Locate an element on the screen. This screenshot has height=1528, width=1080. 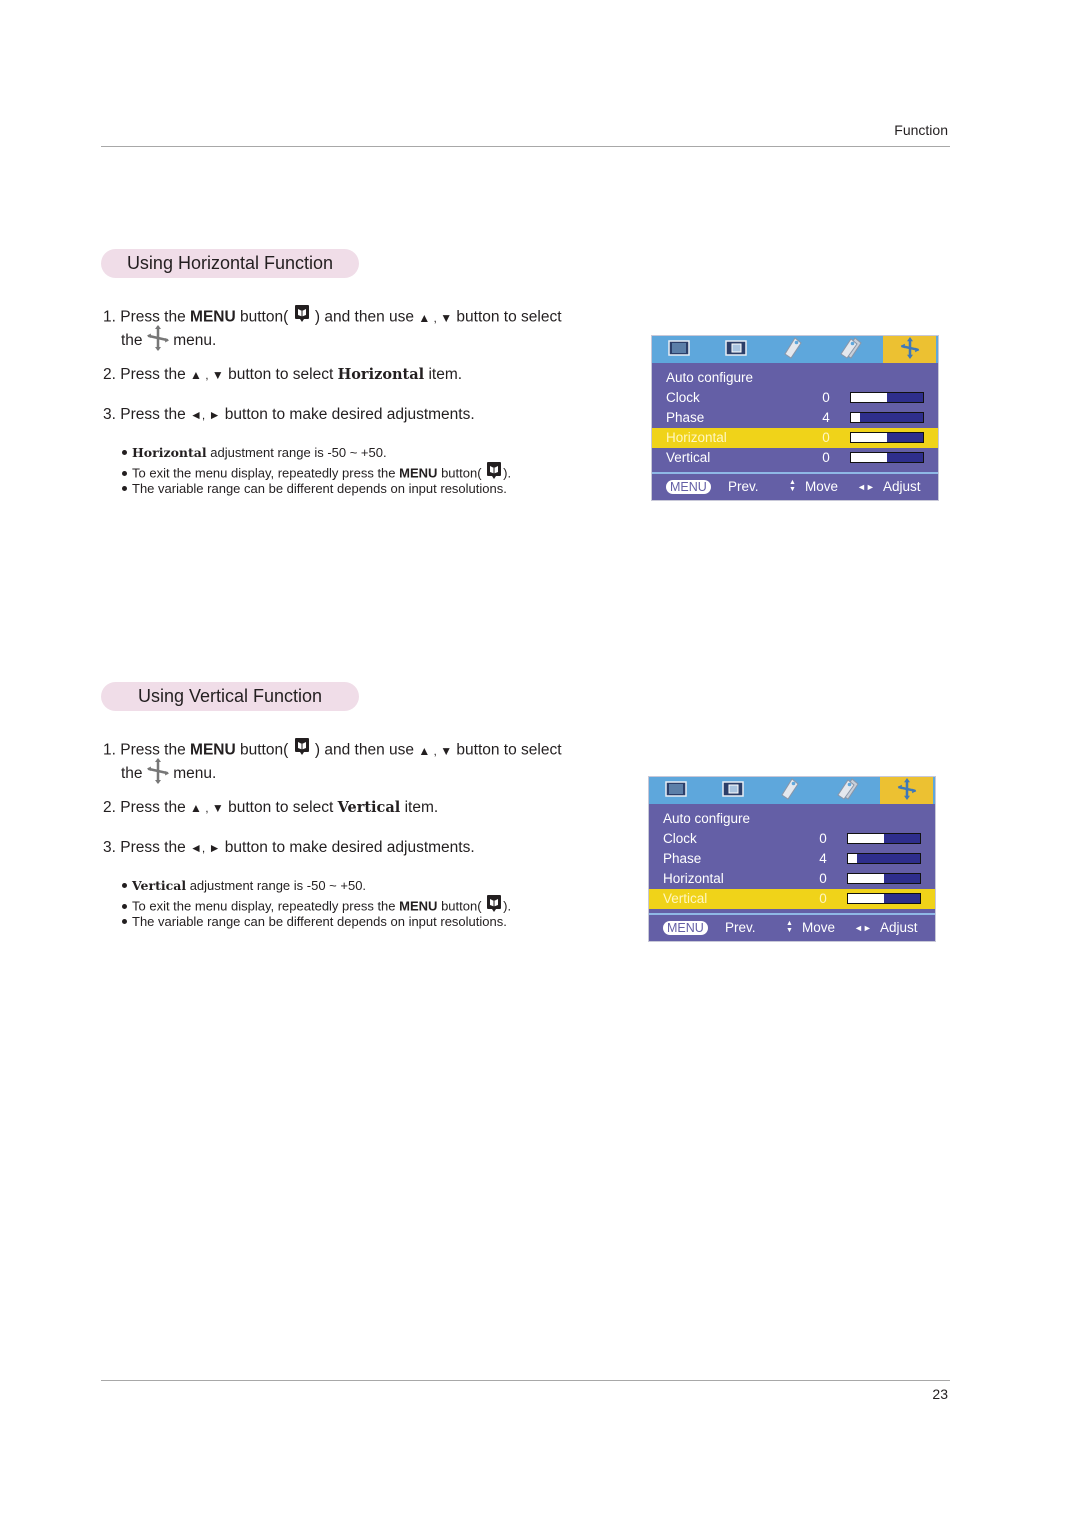
osd-adjust-label: Adjust is located at coordinates (902, 486).